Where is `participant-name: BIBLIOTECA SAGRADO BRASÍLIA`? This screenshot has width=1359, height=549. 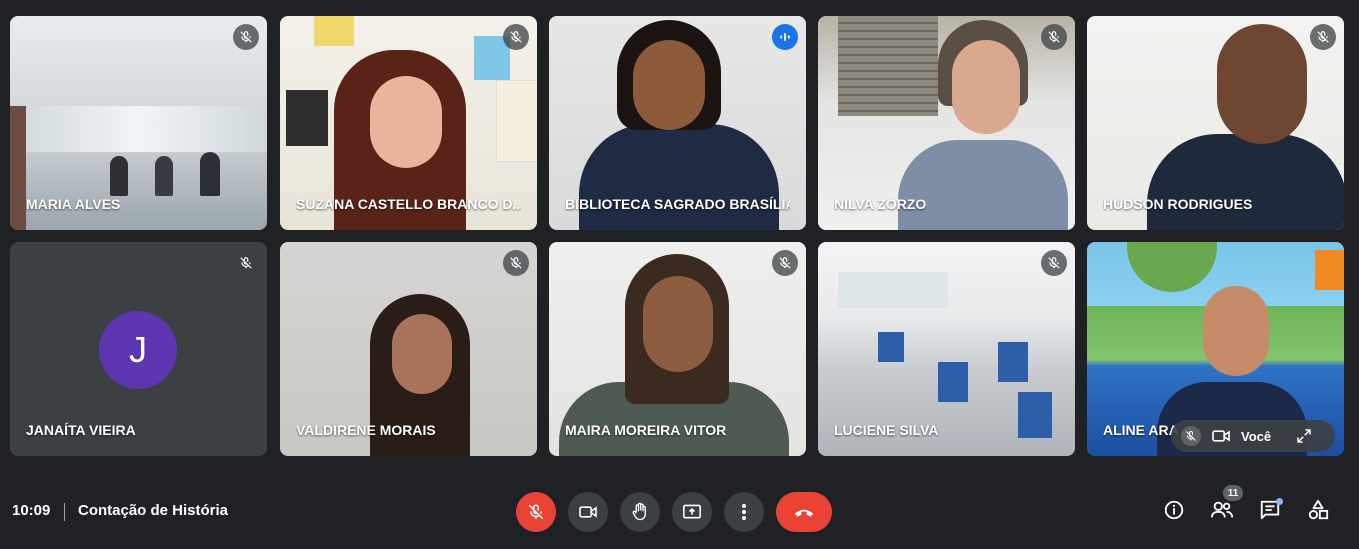 participant-name: BIBLIOTECA SAGRADO BRASÍLIA is located at coordinates (677, 204).